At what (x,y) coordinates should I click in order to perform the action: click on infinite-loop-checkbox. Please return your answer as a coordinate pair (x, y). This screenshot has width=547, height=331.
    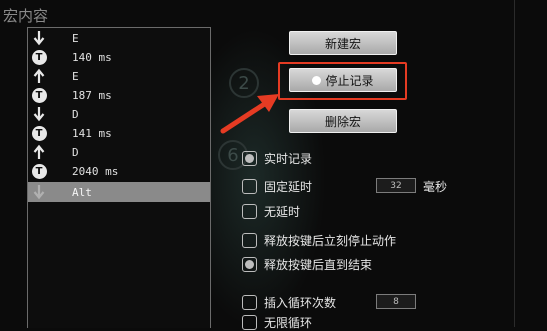
    Looking at the image, I should click on (249, 322).